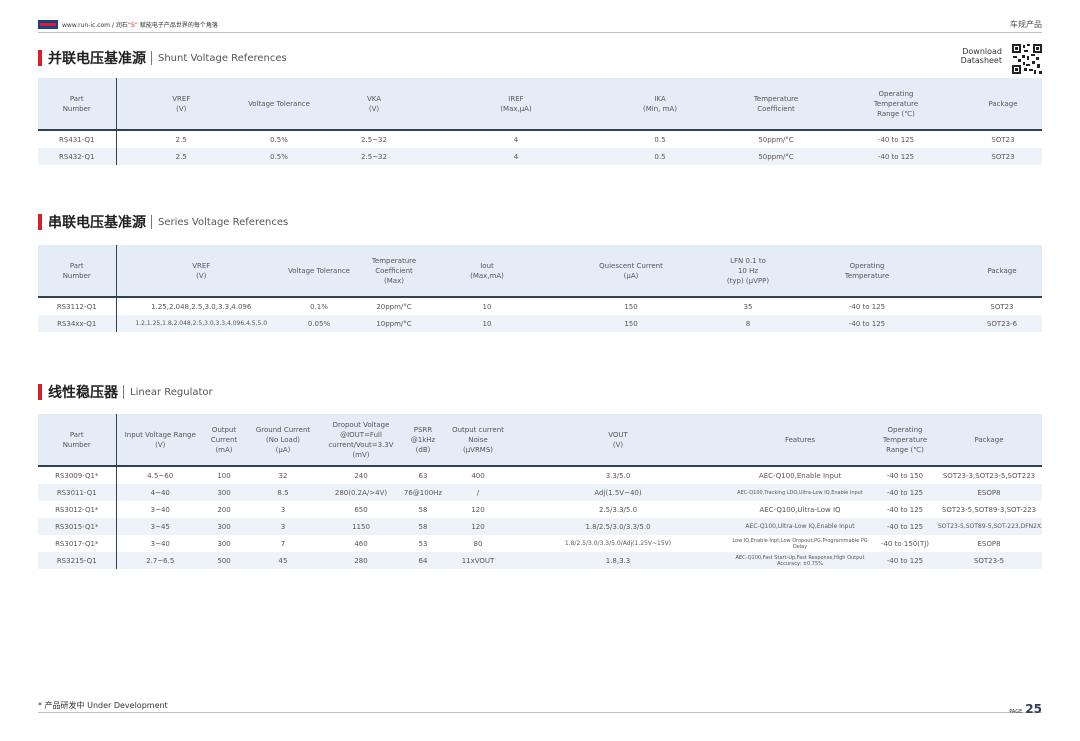  Describe the element at coordinates (160, 560) in the screenshot. I see `table-cell: 2.7~6.5` at that location.